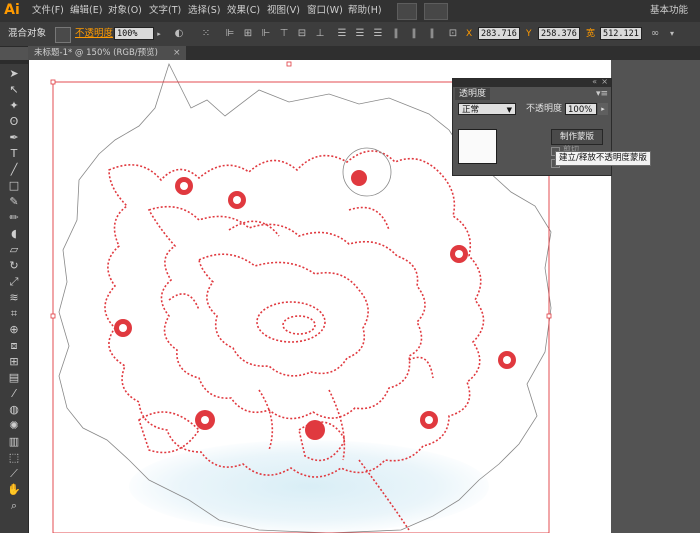  I want to click on workspace-switcher: 基本功能, so click(669, 11).